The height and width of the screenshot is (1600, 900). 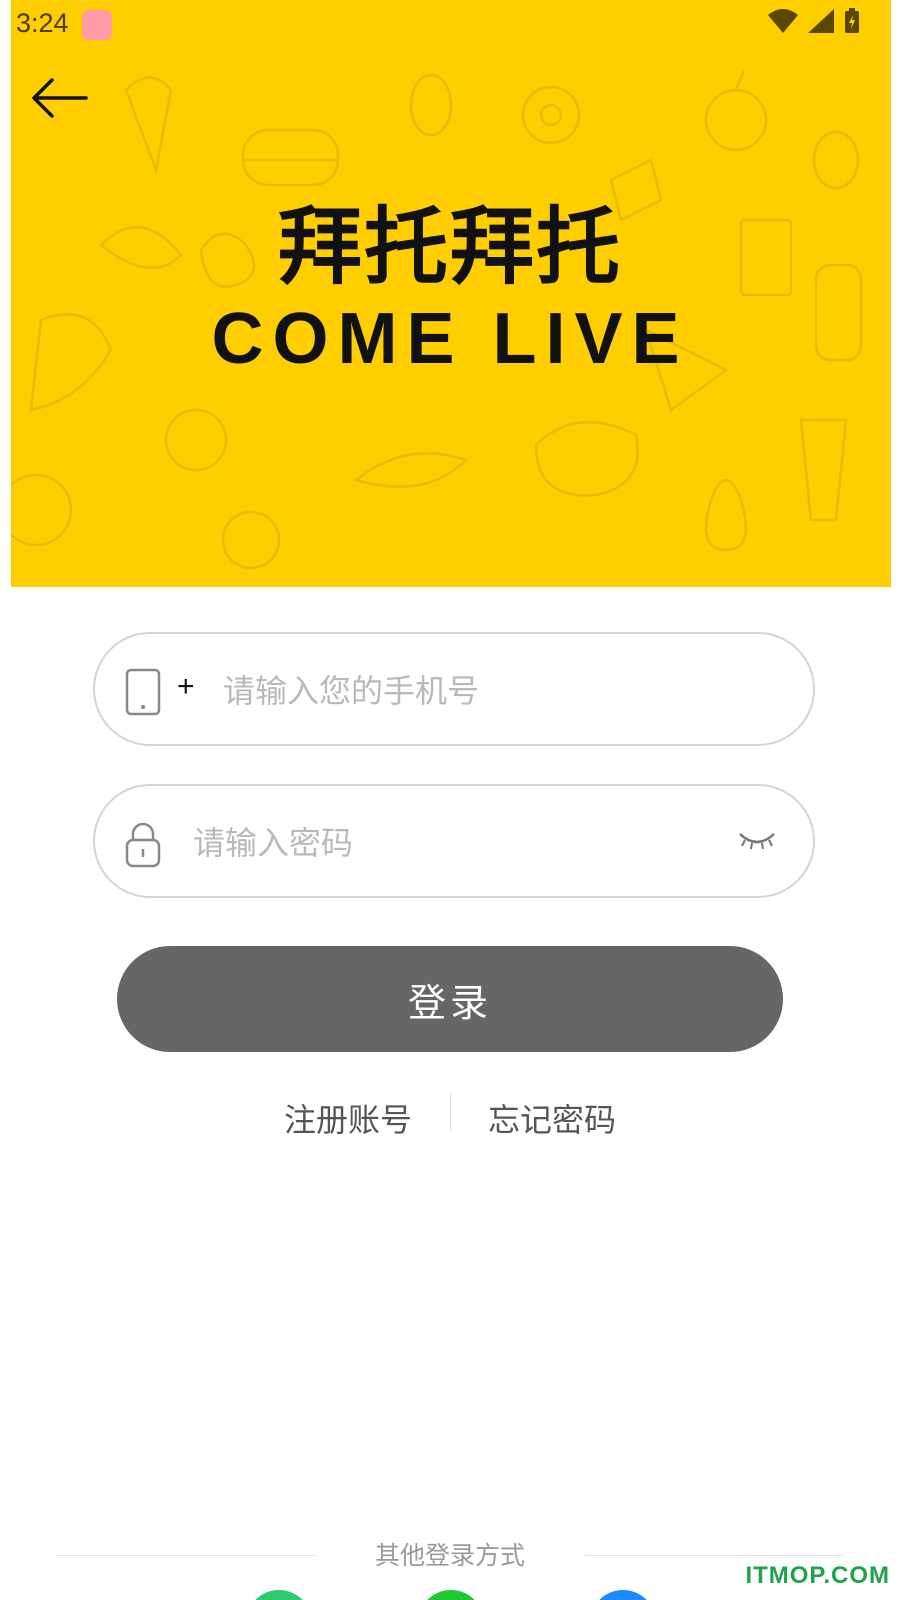 What do you see at coordinates (449, 247) in the screenshot?
I see `brand-title-cn: 拜托拜托` at bounding box center [449, 247].